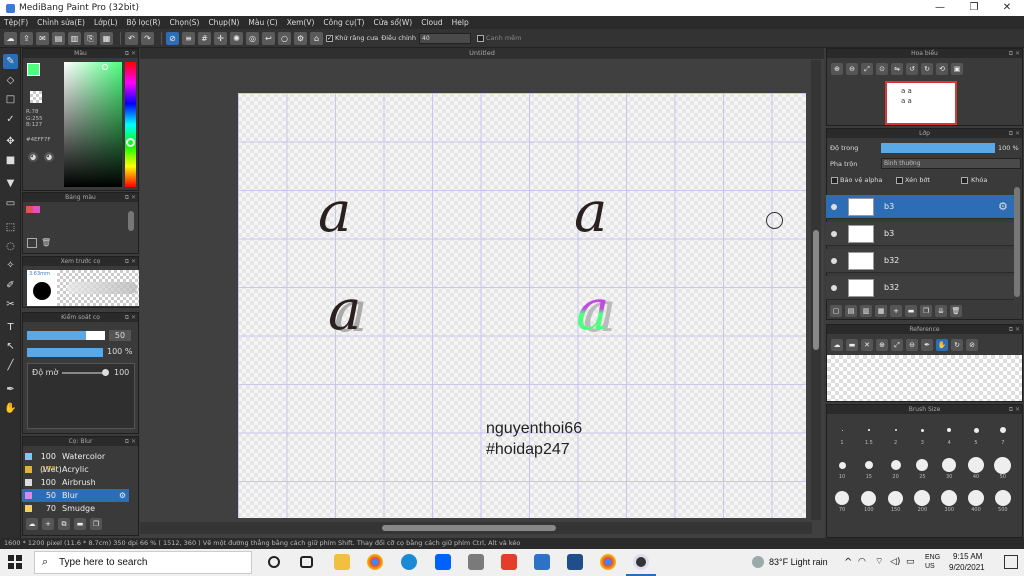 The width and height of the screenshot is (1024, 576). I want to click on duplicate-icon: ❐, so click(96, 524).